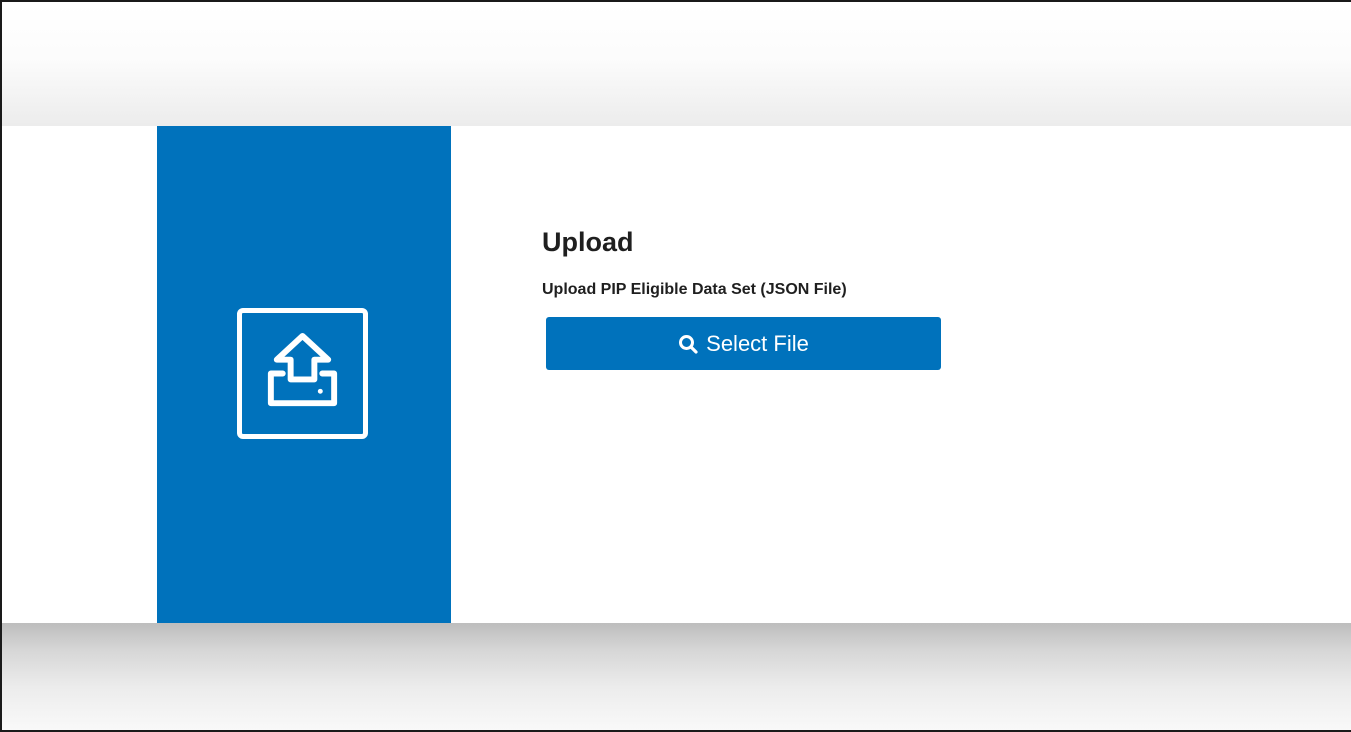 The width and height of the screenshot is (1351, 732). Describe the element at coordinates (694, 289) in the screenshot. I see `upload-subtitle: Upload PIP Eligible Data Set (JSON File)` at that location.